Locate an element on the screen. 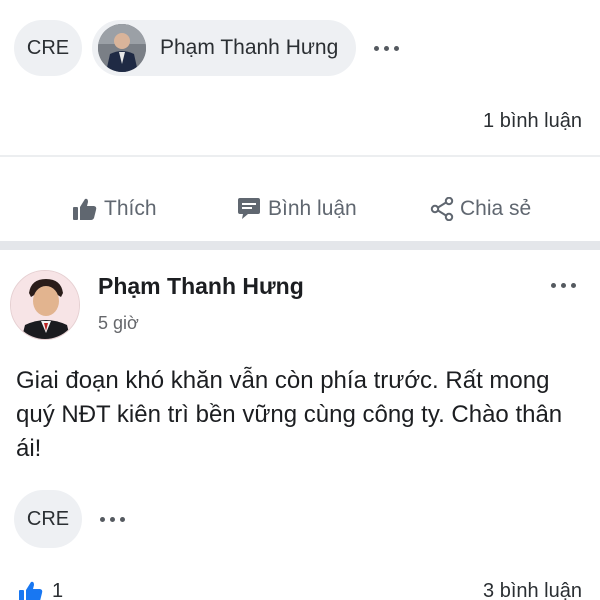  like-count: 1 is located at coordinates (58, 590).